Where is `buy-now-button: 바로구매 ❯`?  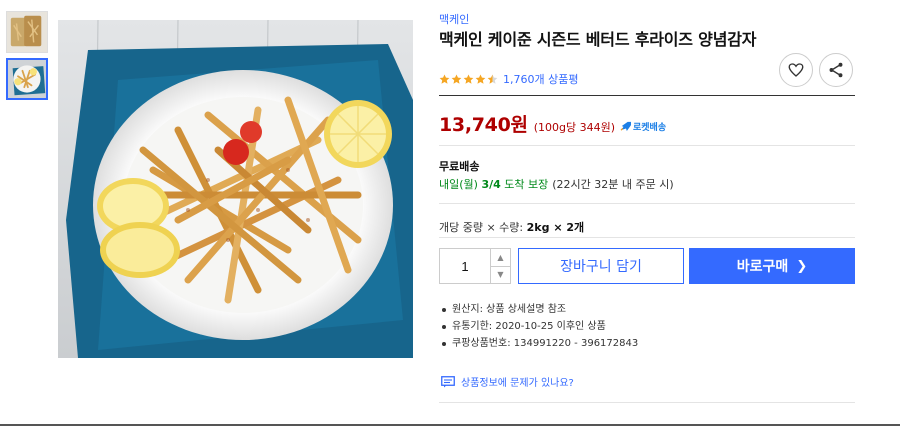 buy-now-button: 바로구매 ❯ is located at coordinates (772, 266).